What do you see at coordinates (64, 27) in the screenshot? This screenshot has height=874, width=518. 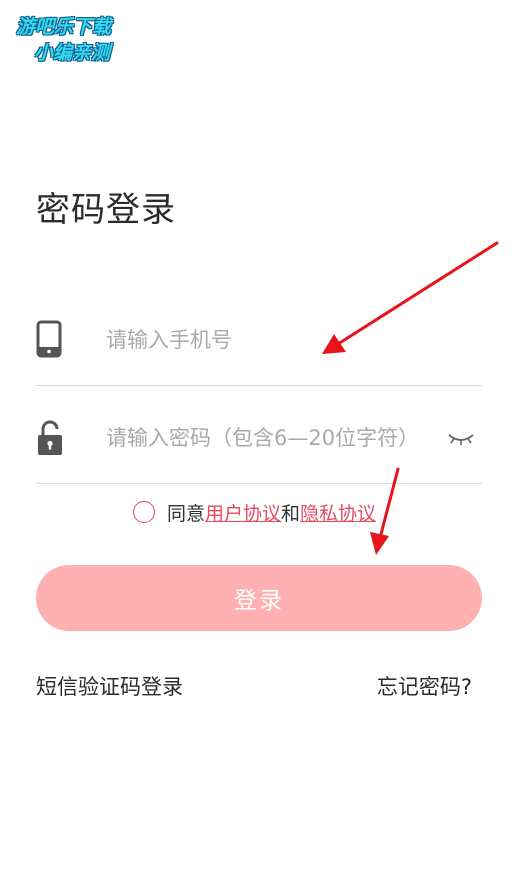 I see `watermark-line-1: 游吧乐下载` at bounding box center [64, 27].